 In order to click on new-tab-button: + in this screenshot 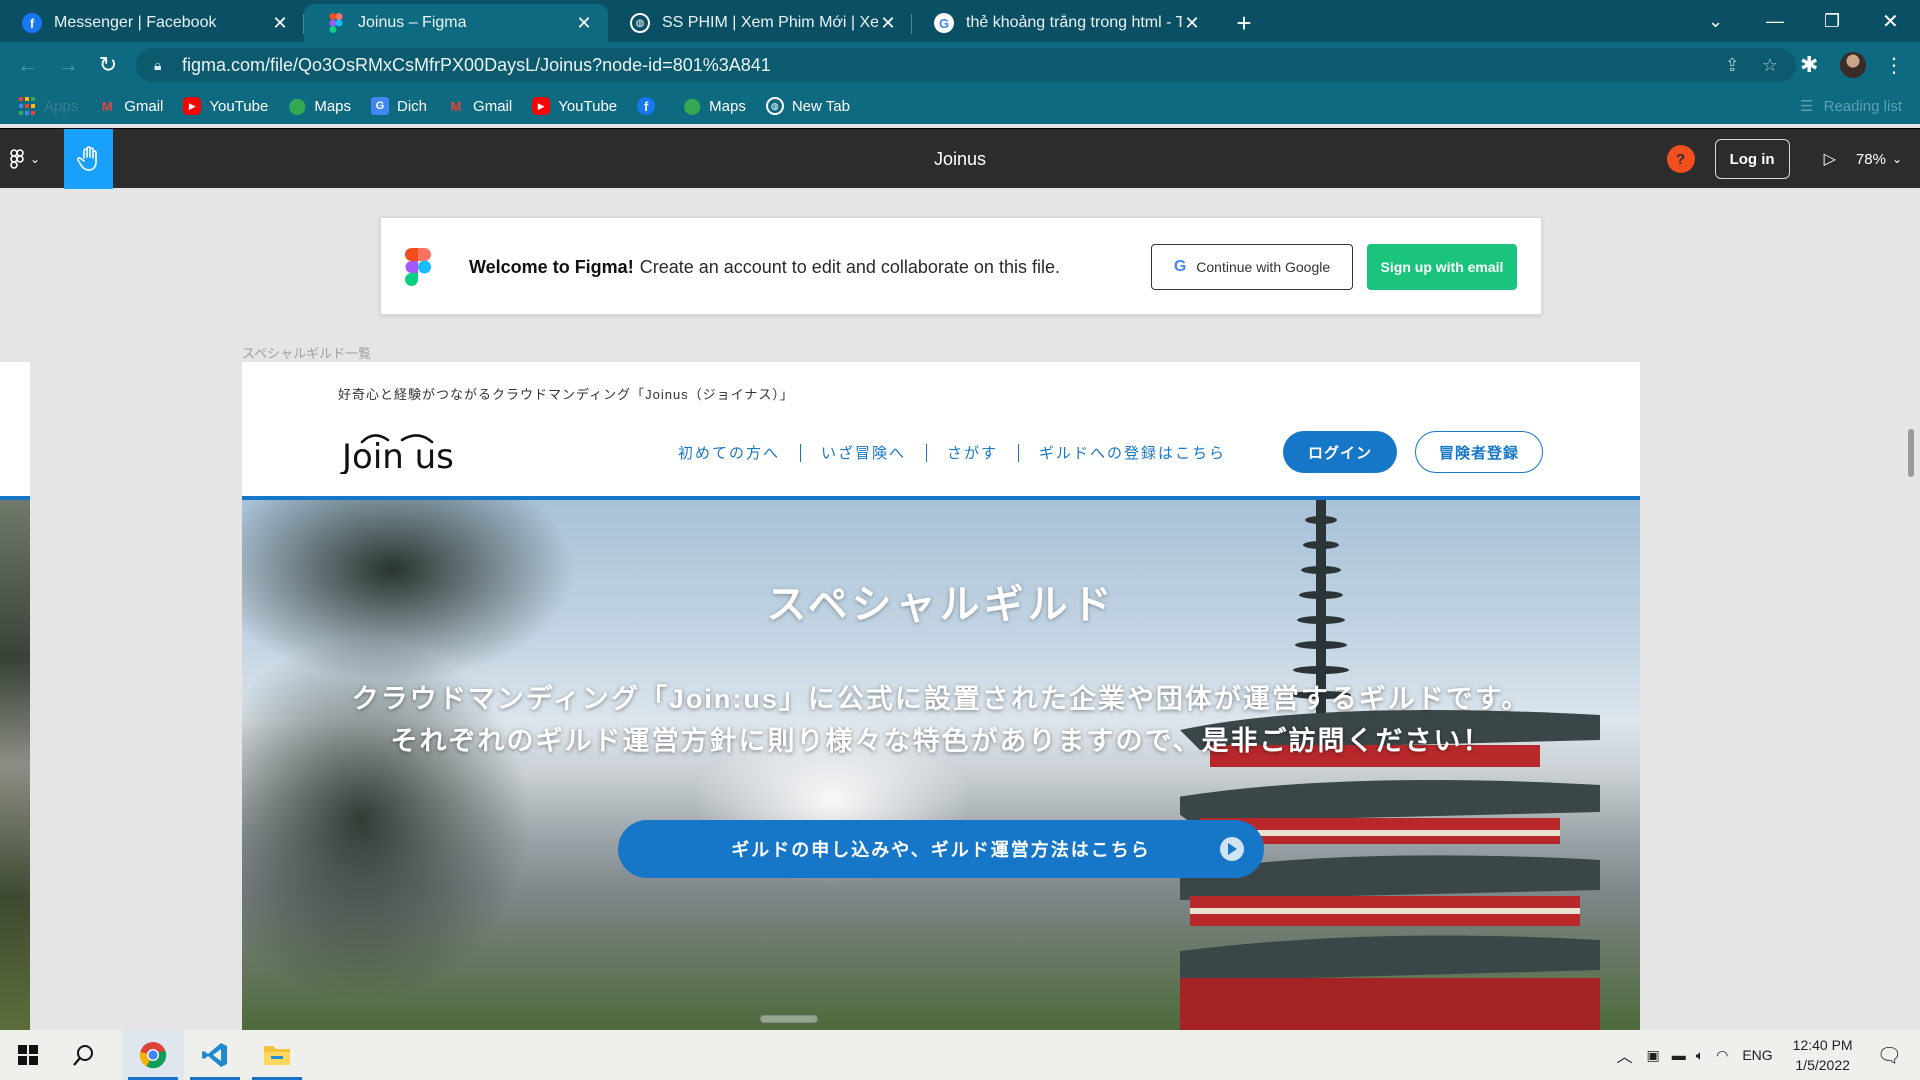, I will do `click(1244, 23)`.